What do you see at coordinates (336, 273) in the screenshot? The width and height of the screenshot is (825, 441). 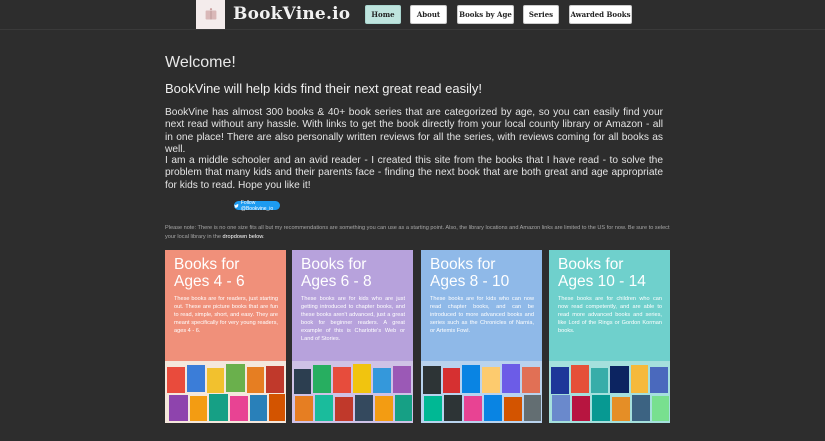 I see `card-title: Books for Ages 6 - 8` at bounding box center [336, 273].